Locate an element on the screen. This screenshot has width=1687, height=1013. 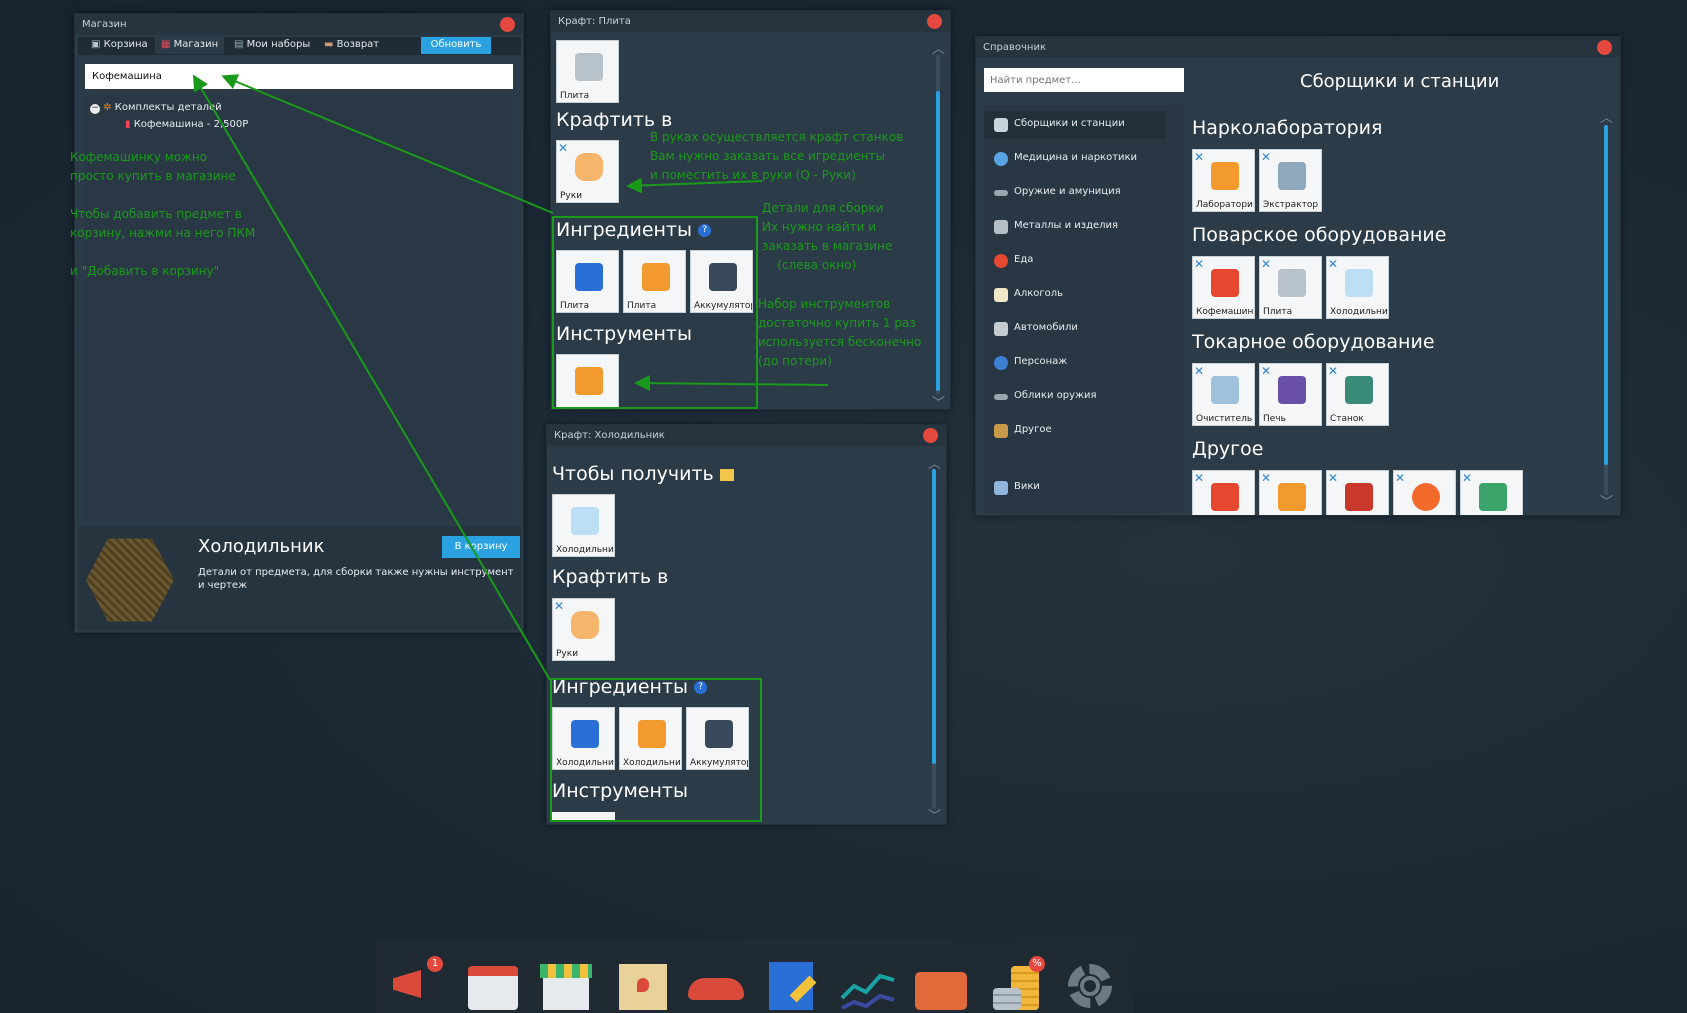
menu-item-medicine: Медицина и наркотики is located at coordinates (1075, 159).